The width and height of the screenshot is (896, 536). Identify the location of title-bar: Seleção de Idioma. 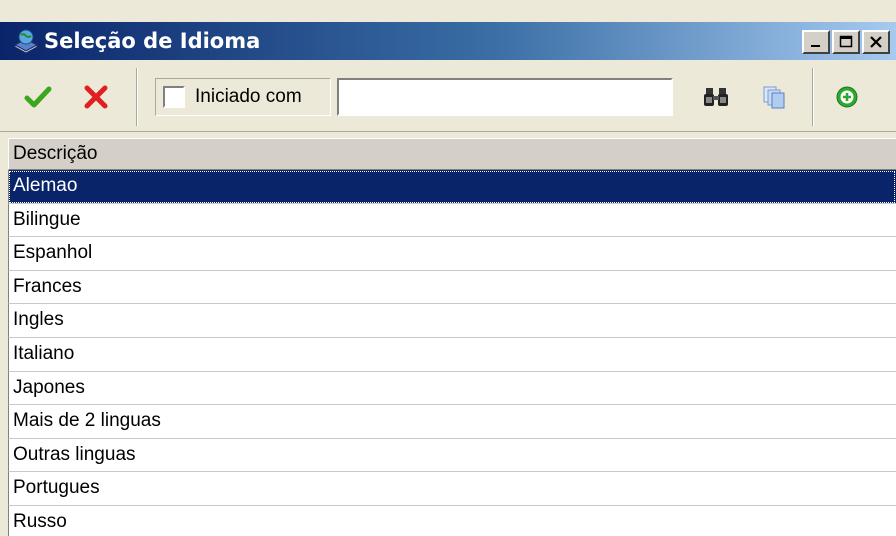
(448, 41).